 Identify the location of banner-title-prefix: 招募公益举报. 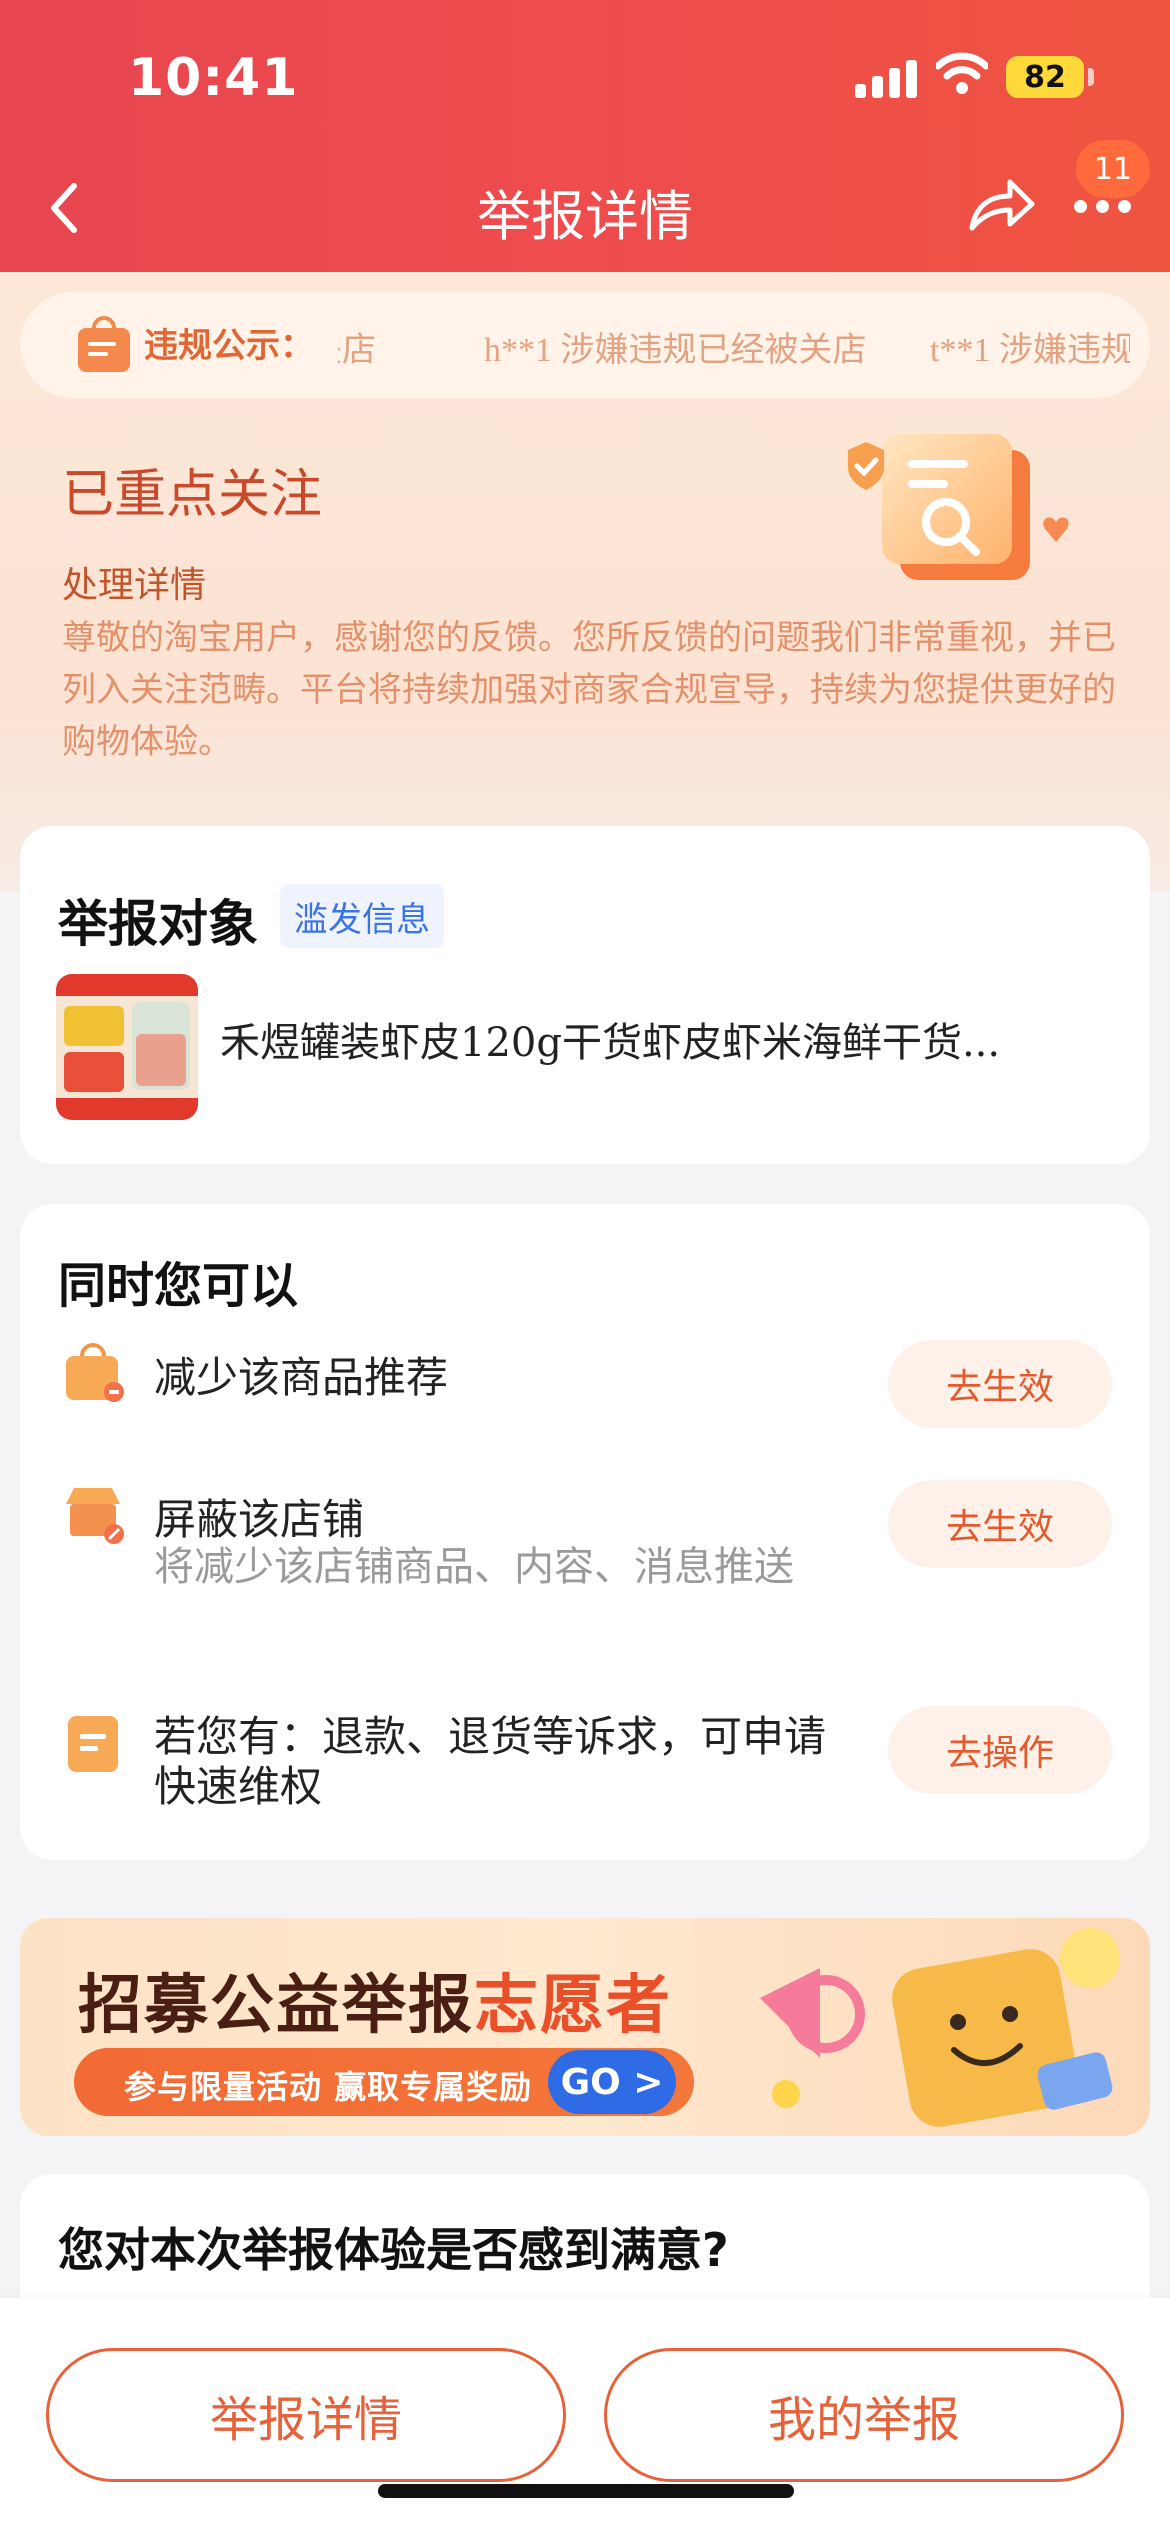
(276, 2006).